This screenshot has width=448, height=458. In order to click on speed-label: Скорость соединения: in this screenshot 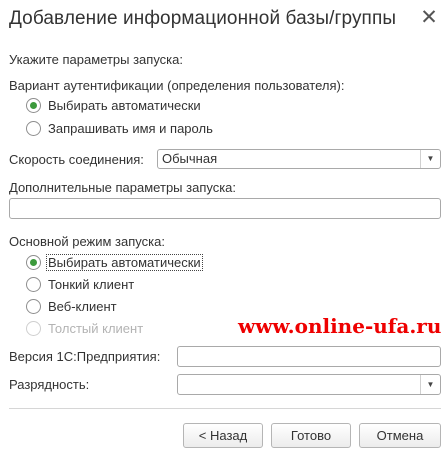, I will do `click(76, 159)`.